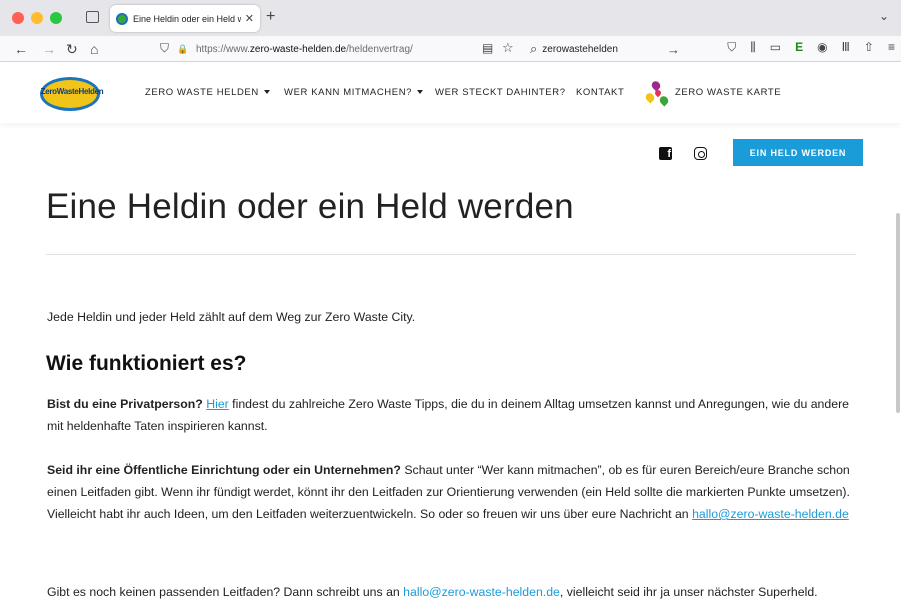 The image size is (901, 600). I want to click on instagram-icon, so click(700, 153).